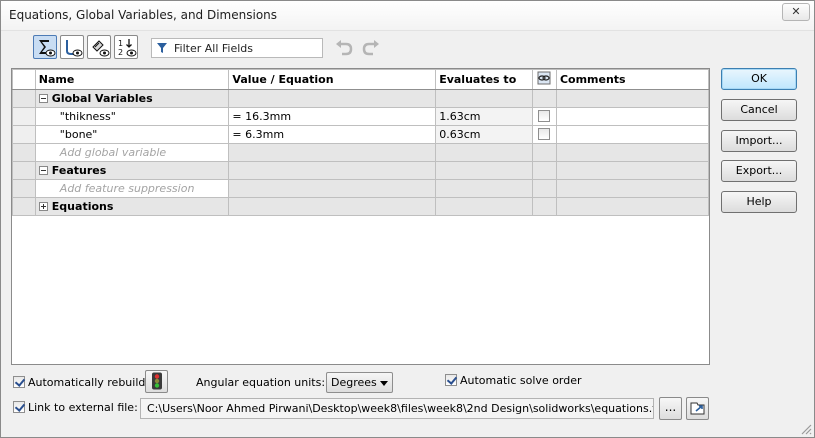  What do you see at coordinates (632, 79) in the screenshot?
I see `column-header-comments: Comments` at bounding box center [632, 79].